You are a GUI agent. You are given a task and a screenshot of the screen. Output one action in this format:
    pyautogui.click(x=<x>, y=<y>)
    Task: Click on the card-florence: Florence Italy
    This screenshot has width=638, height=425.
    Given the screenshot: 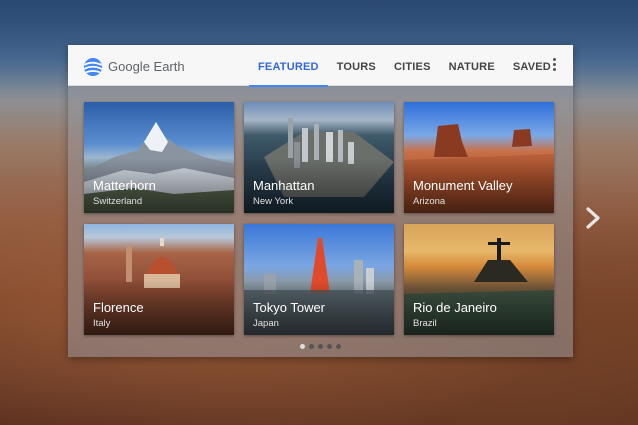 What is the action you would take?
    pyautogui.click(x=159, y=279)
    